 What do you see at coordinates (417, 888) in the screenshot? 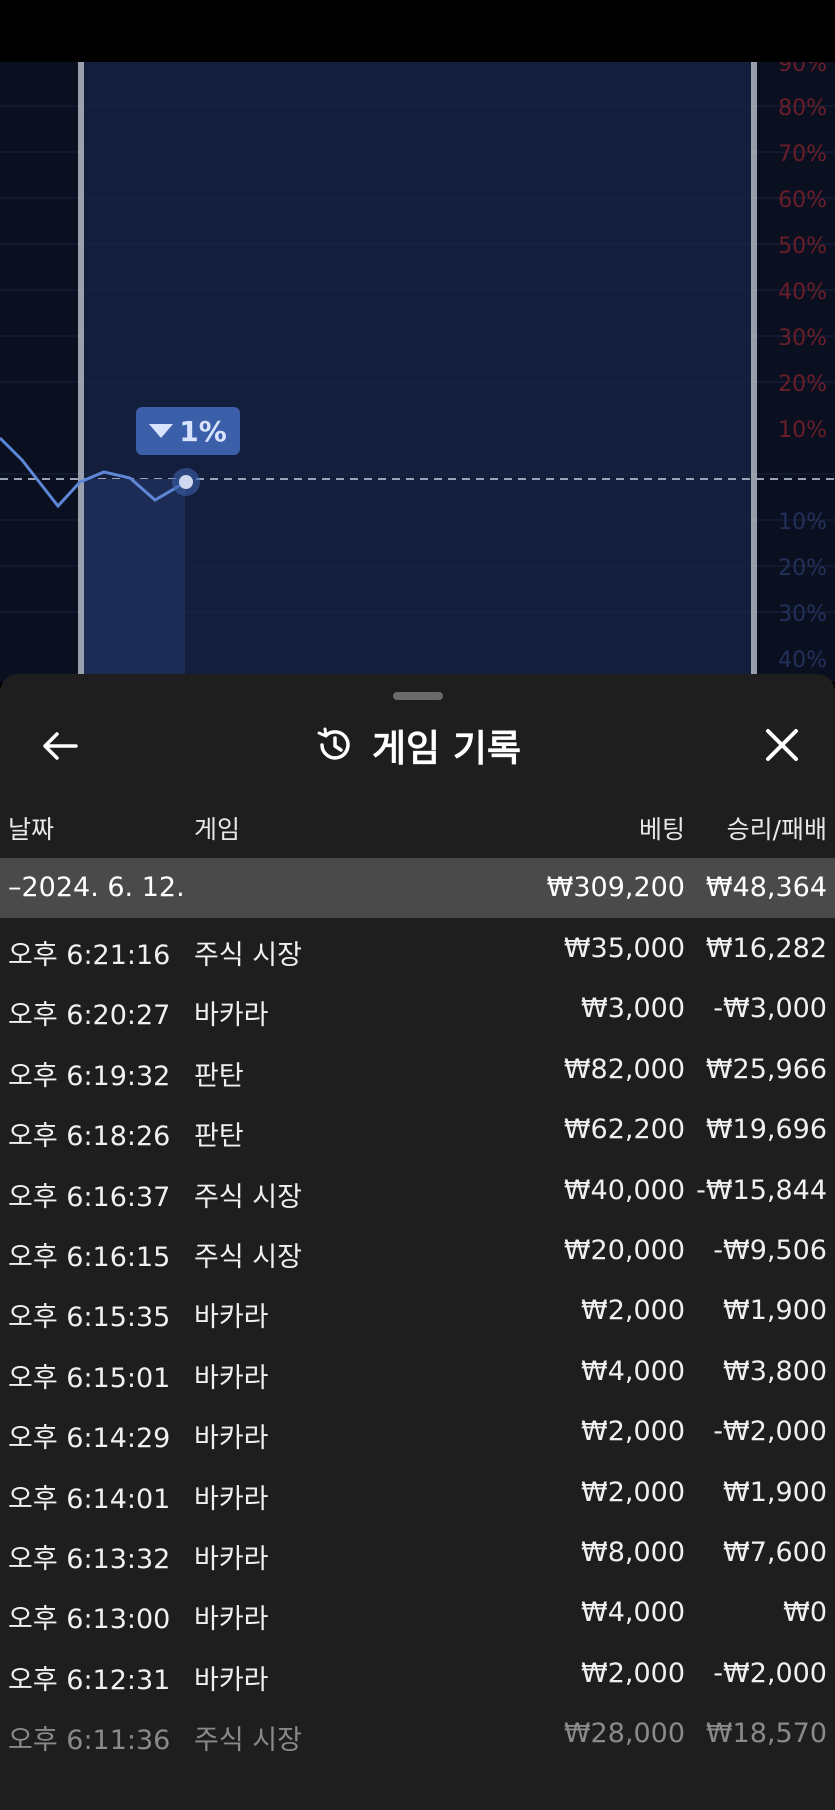
I see `day-summary-row: –2024. 6. 12. ₩309,200 ₩48,364` at bounding box center [417, 888].